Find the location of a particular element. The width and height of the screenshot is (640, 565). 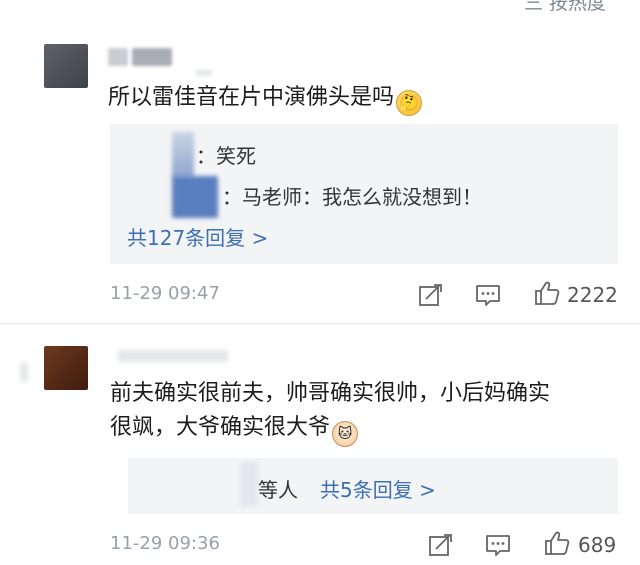

comment-divider is located at coordinates (320, 323).